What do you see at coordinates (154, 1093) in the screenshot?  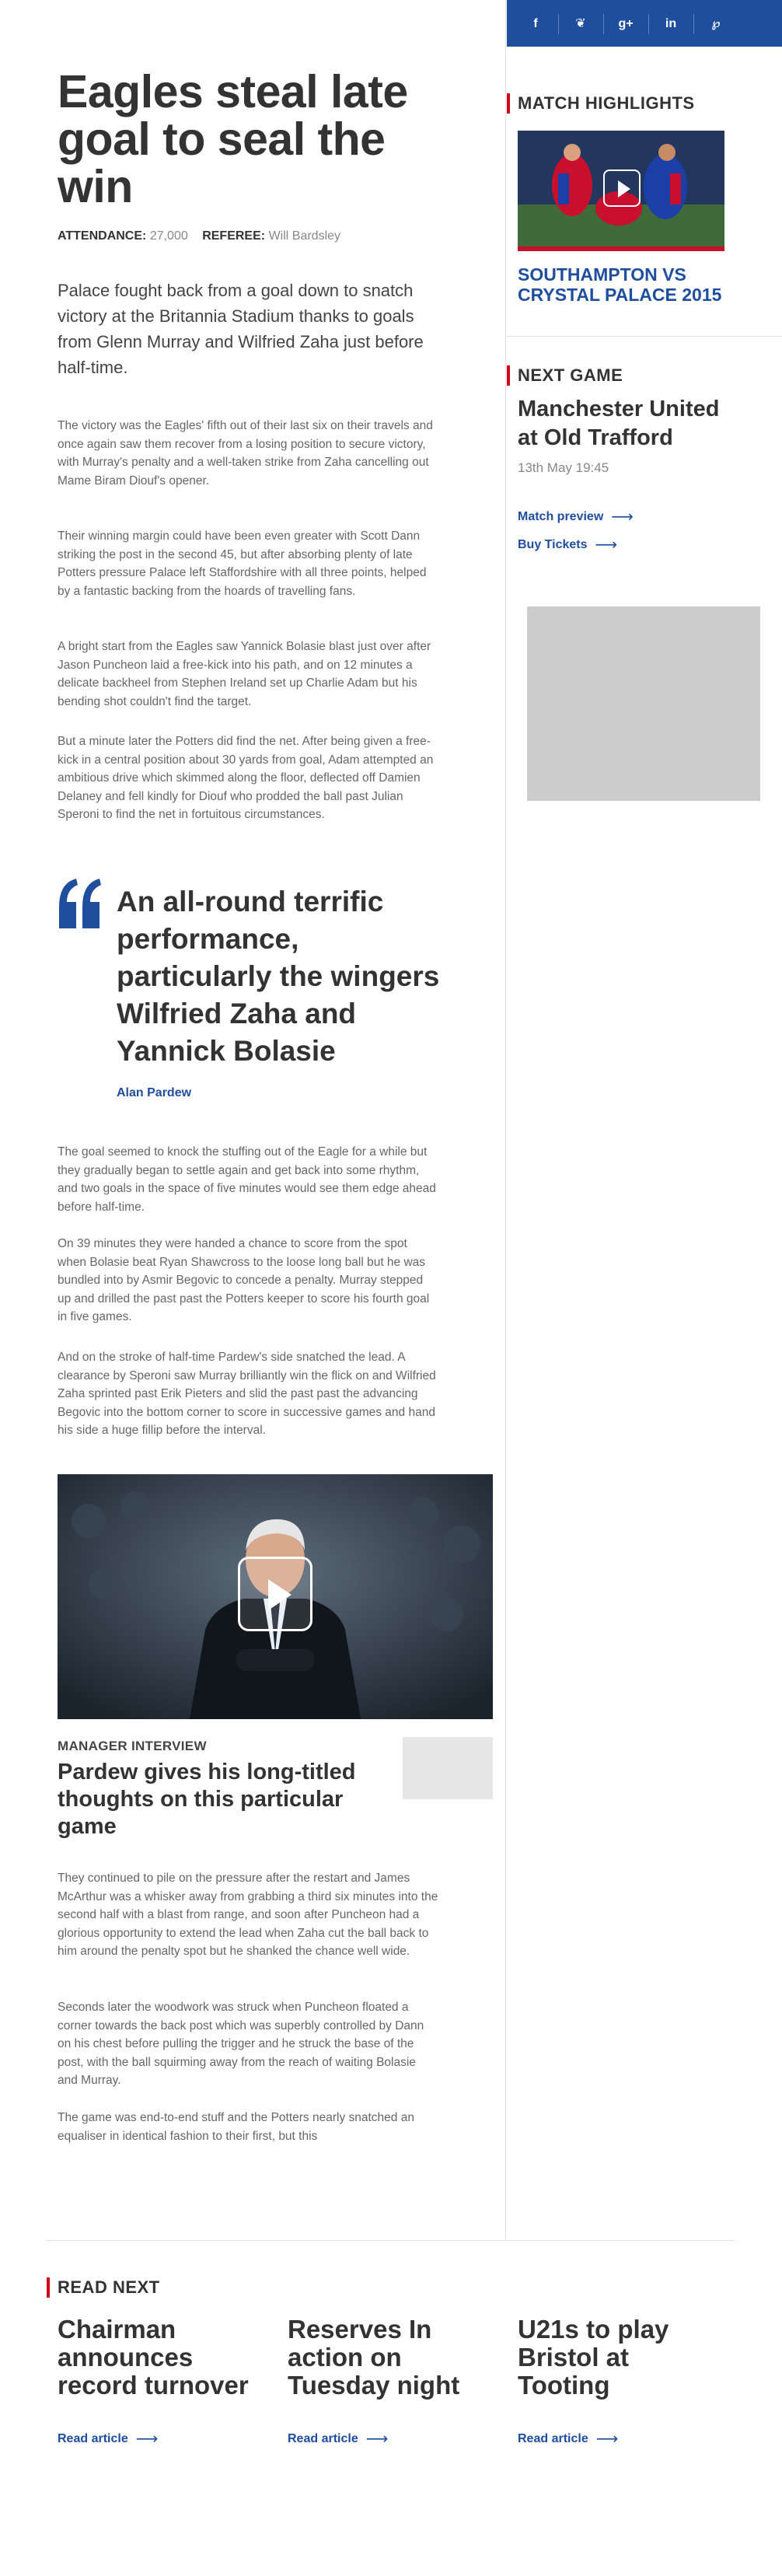 I see `quote-author-link: Alan Pardew` at bounding box center [154, 1093].